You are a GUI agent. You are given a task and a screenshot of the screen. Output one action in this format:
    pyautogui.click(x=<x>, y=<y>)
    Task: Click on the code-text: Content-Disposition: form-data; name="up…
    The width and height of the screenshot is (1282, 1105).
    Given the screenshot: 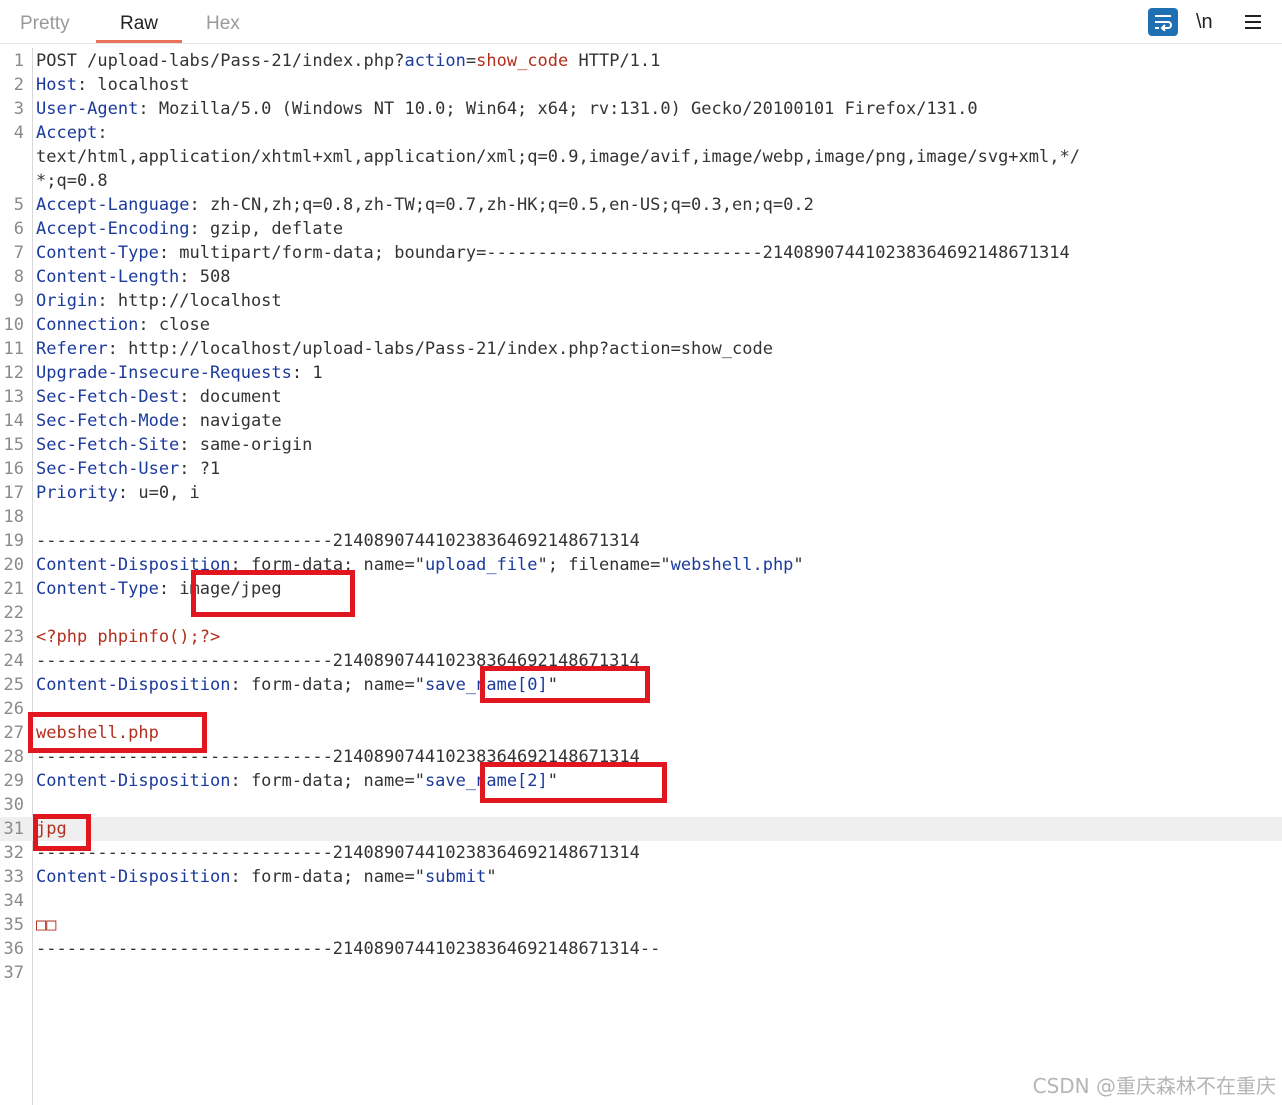 What is the action you would take?
    pyautogui.click(x=420, y=565)
    